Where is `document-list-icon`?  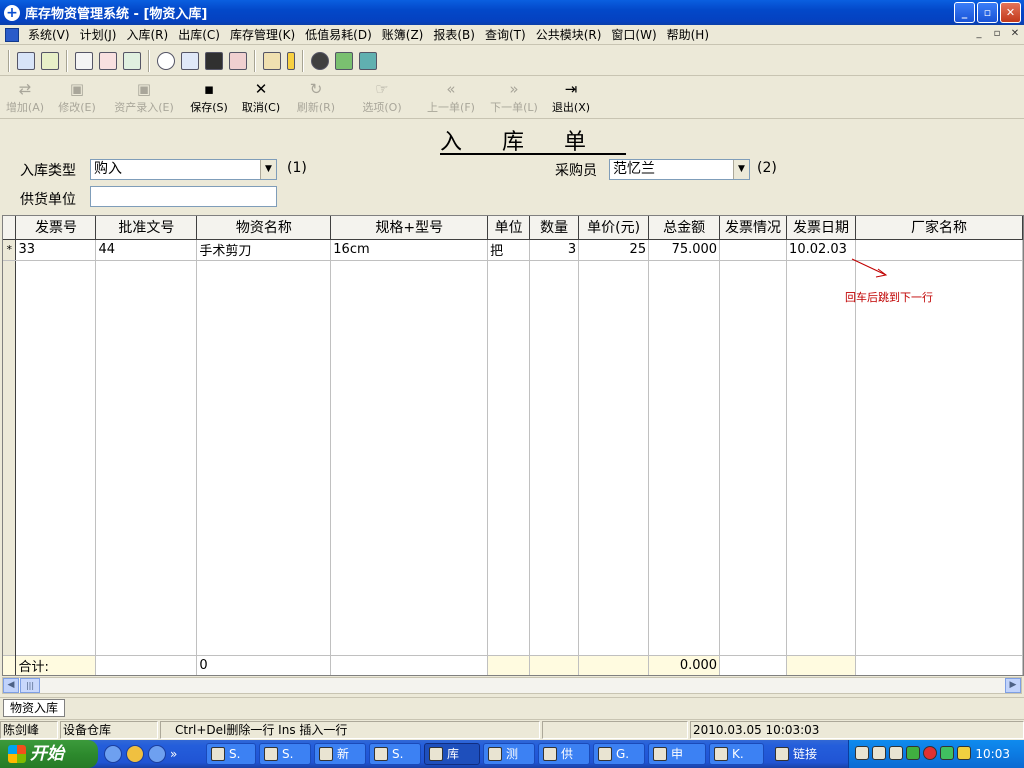 document-list-icon is located at coordinates (84, 60).